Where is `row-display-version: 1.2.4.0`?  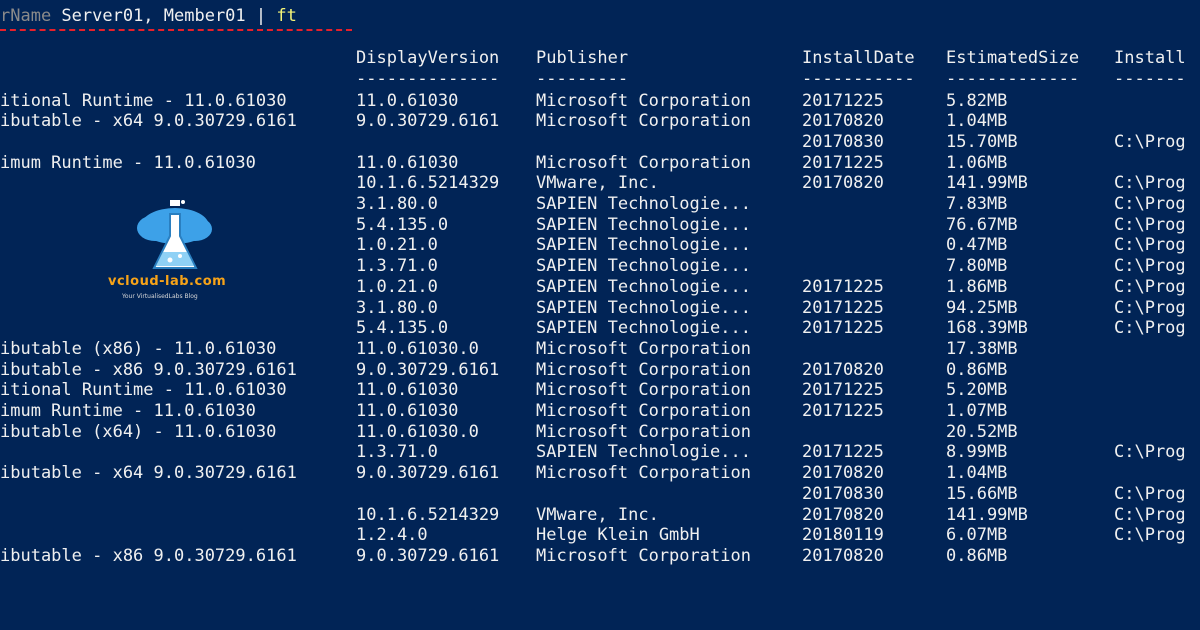 row-display-version: 1.2.4.0 is located at coordinates (392, 535).